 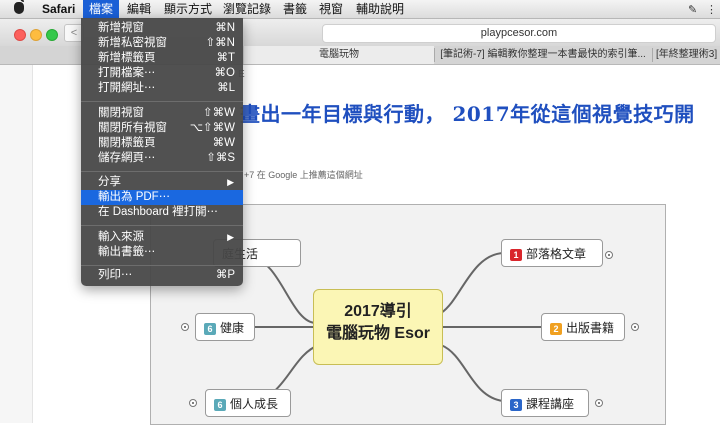 What do you see at coordinates (58, 9) in the screenshot?
I see `app-menu-safari: Safari` at bounding box center [58, 9].